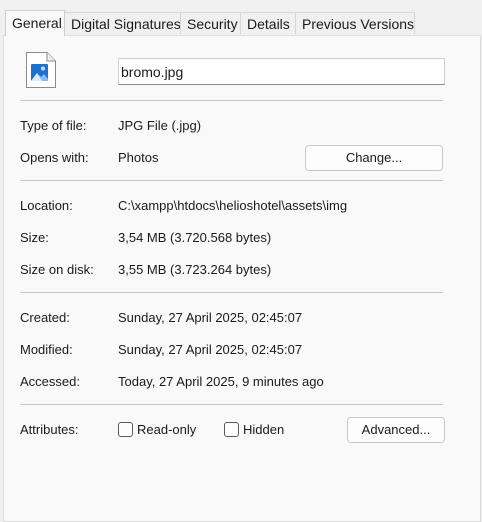  Describe the element at coordinates (166, 429) in the screenshot. I see `read-only-label: Read-only` at that location.